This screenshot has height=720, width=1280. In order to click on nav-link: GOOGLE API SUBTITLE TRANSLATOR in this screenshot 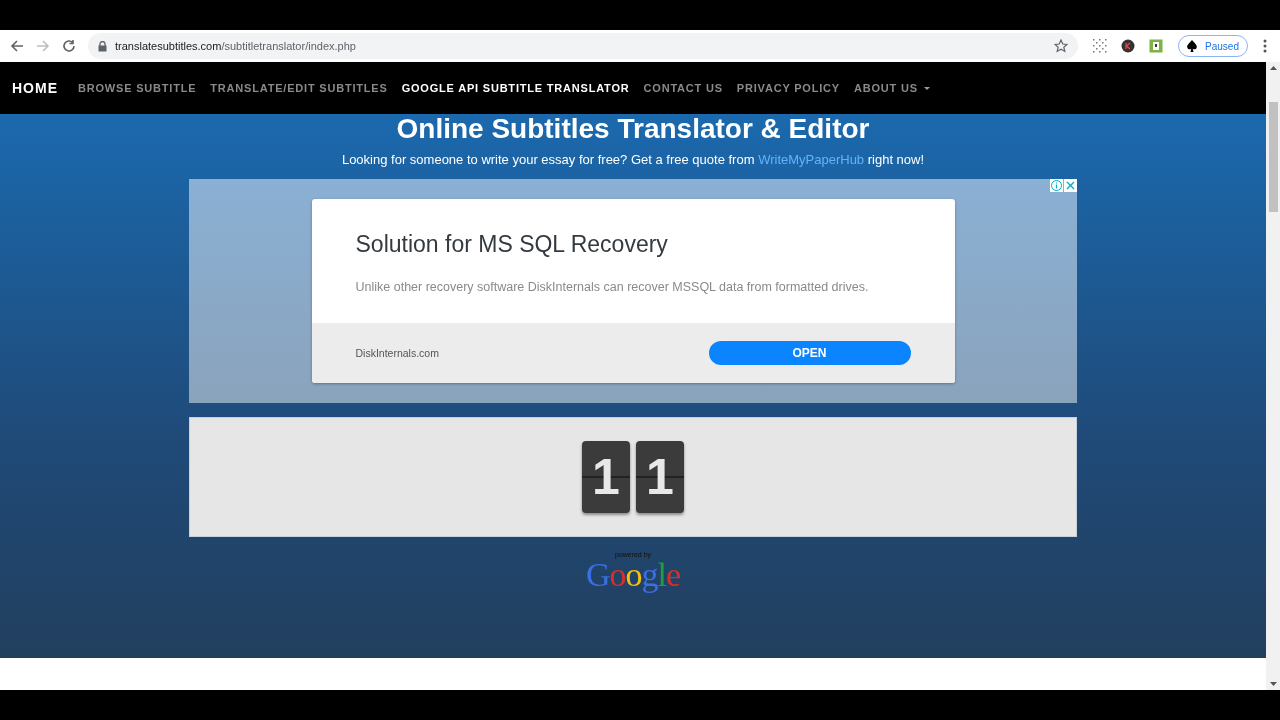, I will do `click(515, 88)`.